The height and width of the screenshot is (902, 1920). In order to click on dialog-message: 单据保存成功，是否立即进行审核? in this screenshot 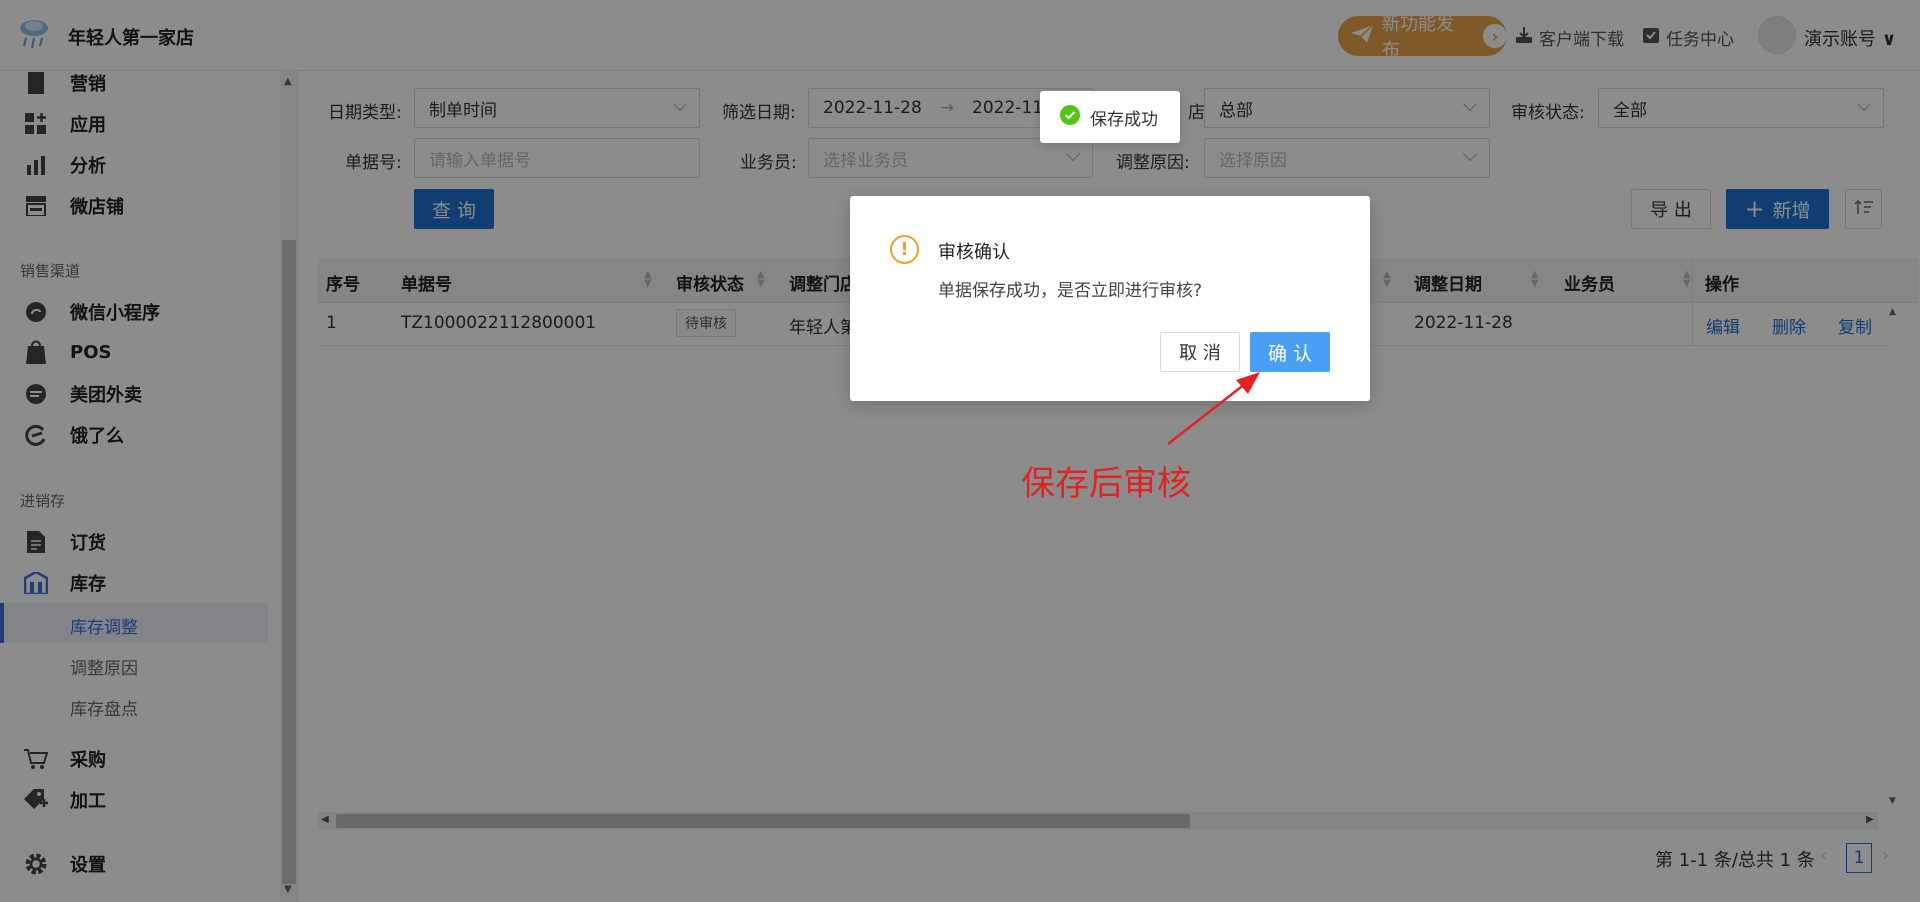, I will do `click(1070, 291)`.